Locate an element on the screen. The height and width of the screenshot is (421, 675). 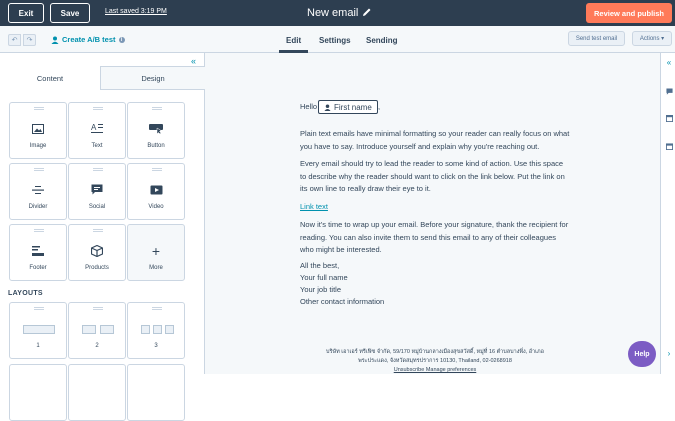
personalization-token: First name is located at coordinates (348, 107).